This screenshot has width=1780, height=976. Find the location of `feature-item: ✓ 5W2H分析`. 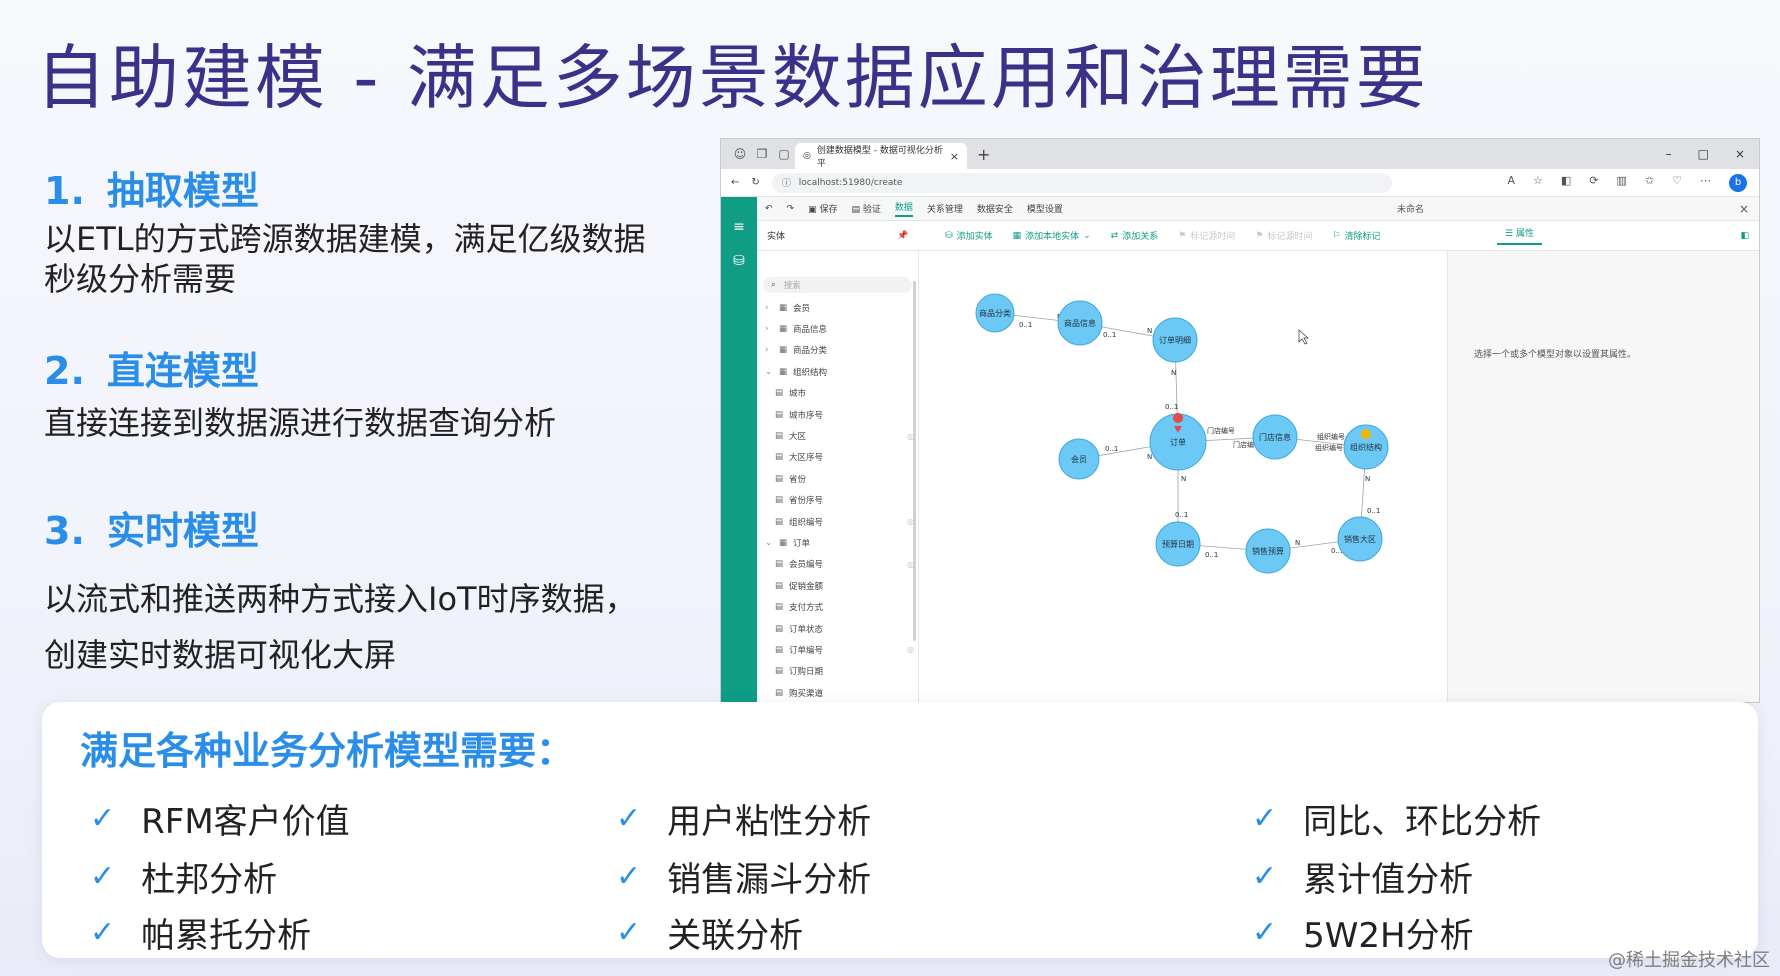

feature-item: ✓ 5W2H分析 is located at coordinates (1363, 932).